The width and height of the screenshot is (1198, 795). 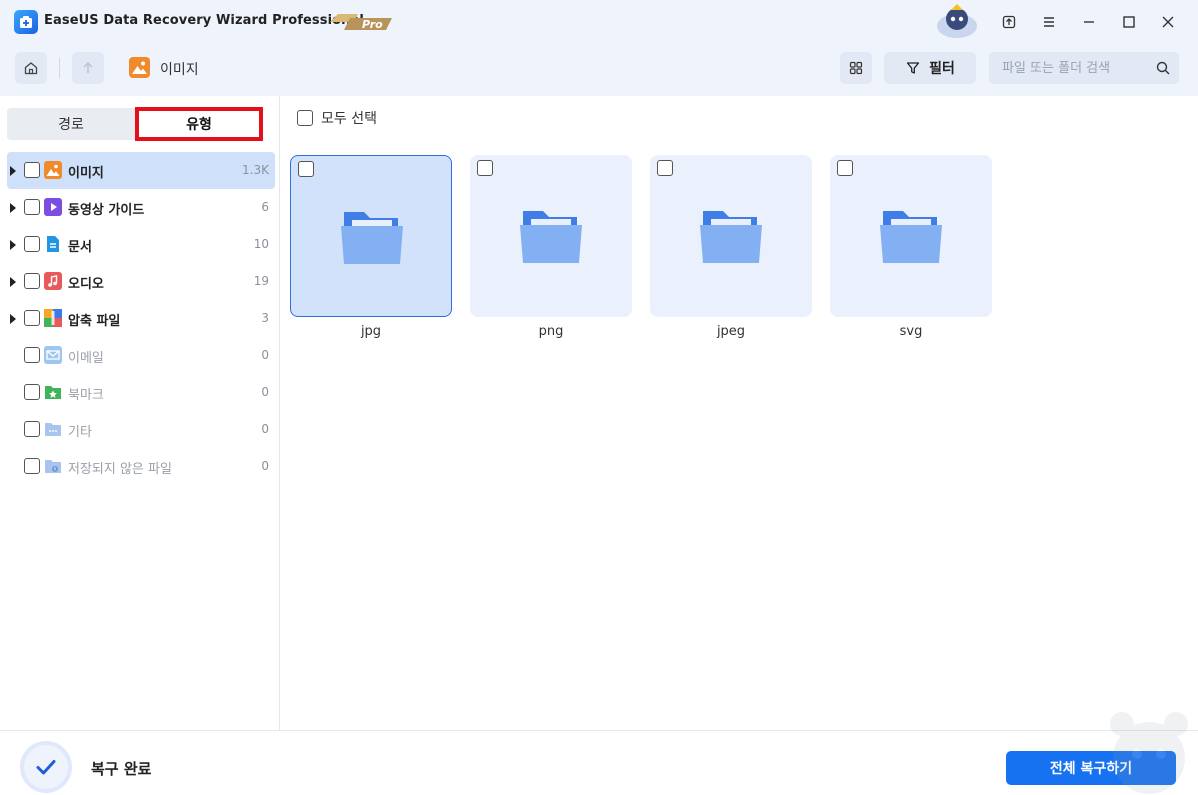 I want to click on category-row-audio: 오디오 19, so click(x=141, y=281).